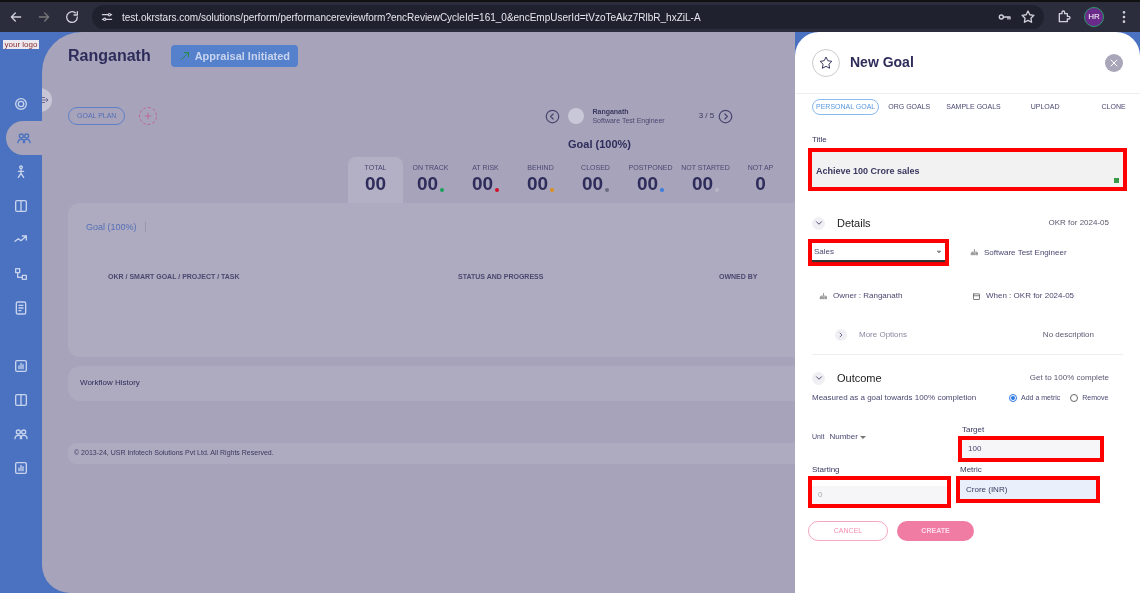 This screenshot has width=1140, height=593. What do you see at coordinates (1028, 489) in the screenshot?
I see `metric-field: Crore (INR)` at bounding box center [1028, 489].